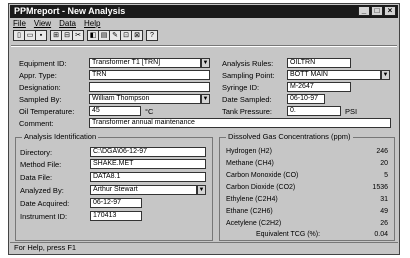 Image resolution: width=410 pixels, height=258 pixels. I want to click on comment-label: Comment:, so click(36, 123).